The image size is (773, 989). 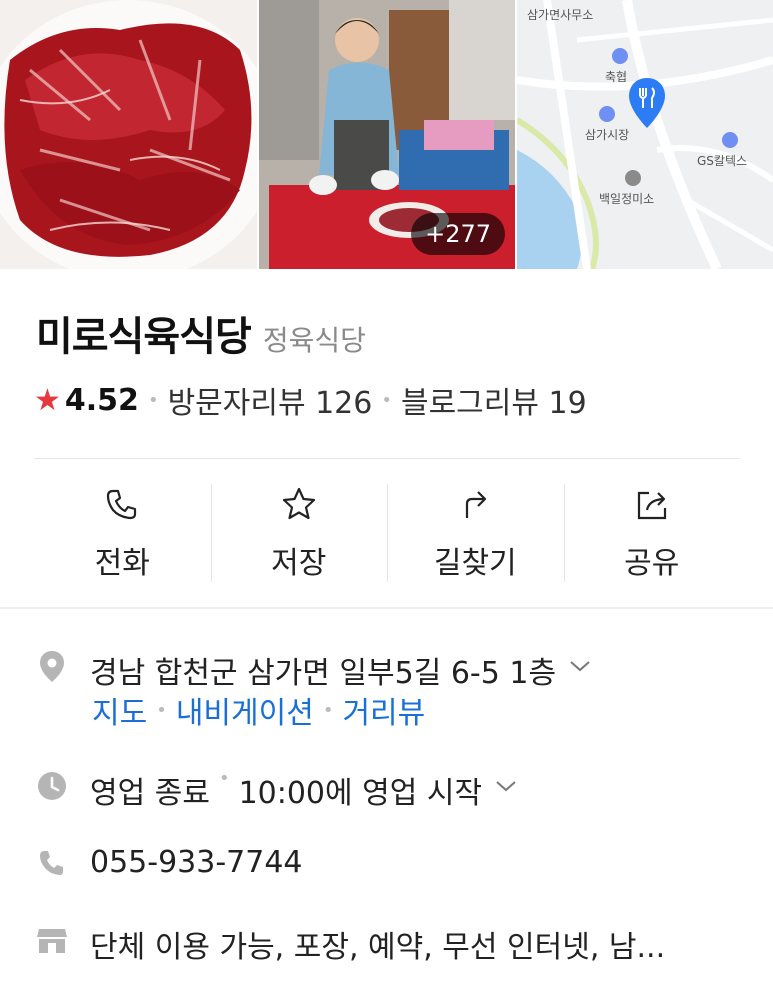 I want to click on address-links: 지도 • 내비게이션 • 거리뷰, so click(x=258, y=710).